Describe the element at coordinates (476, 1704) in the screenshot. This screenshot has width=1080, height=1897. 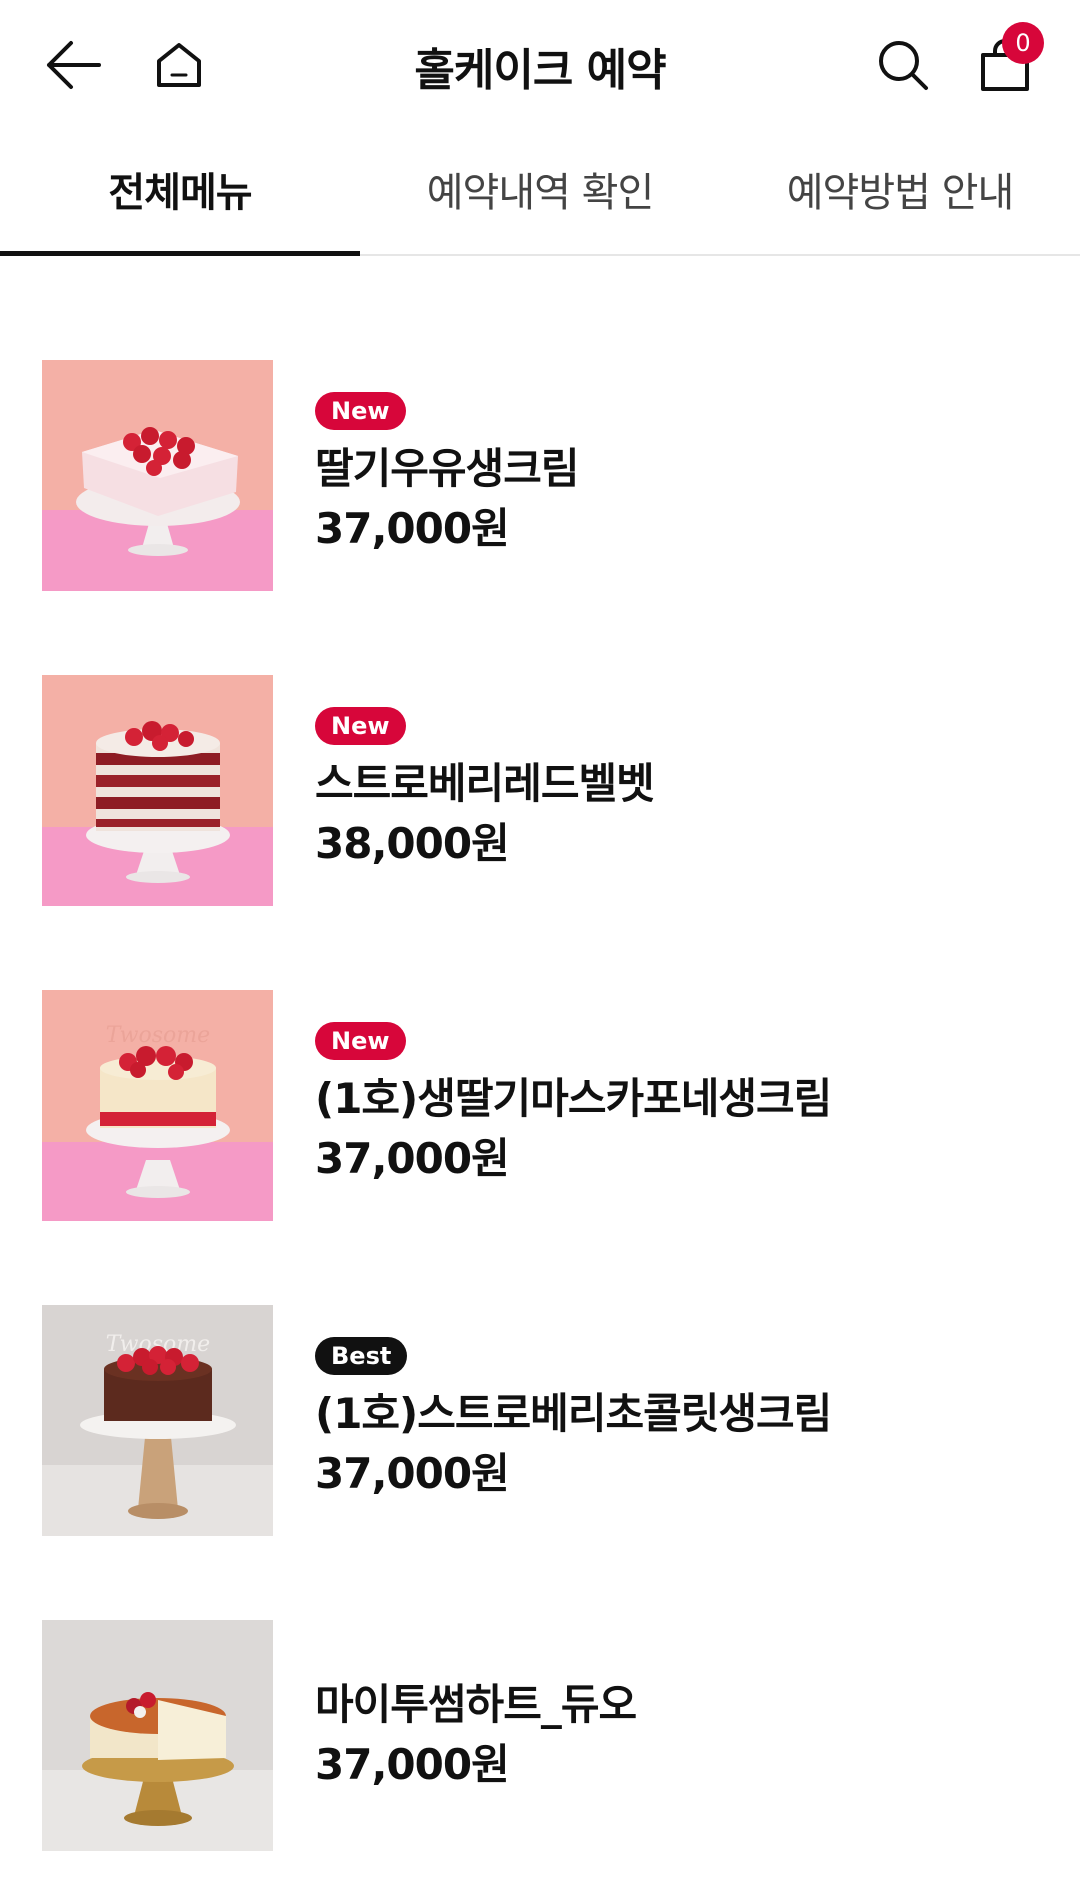
I see `product-name: 마이투썸하트_듀오` at that location.